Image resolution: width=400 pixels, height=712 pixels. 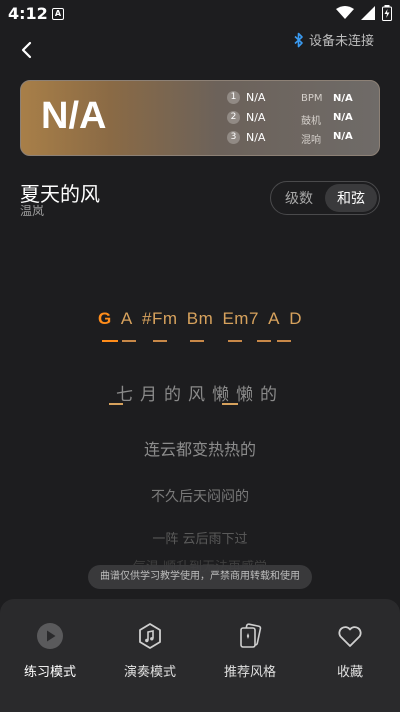 I want to click on slot-1: 1 N/A, so click(x=246, y=97).